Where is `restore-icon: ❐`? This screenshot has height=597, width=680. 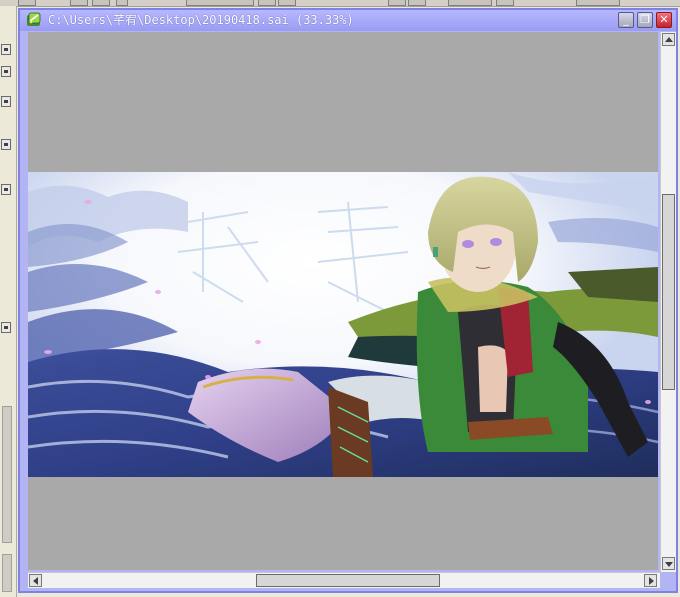 restore-icon: ❐ is located at coordinates (645, 19).